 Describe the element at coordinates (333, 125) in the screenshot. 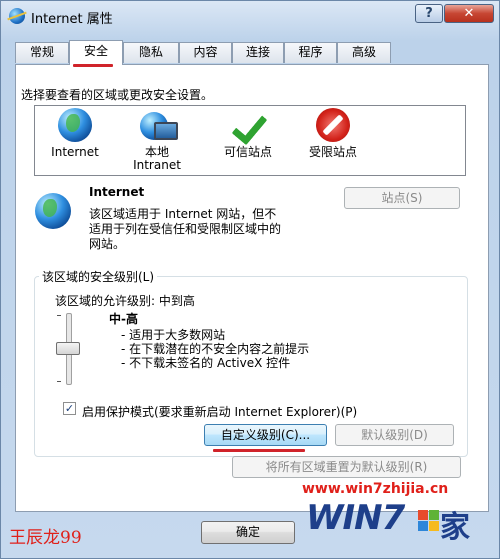

I see `restricted-icon` at that location.